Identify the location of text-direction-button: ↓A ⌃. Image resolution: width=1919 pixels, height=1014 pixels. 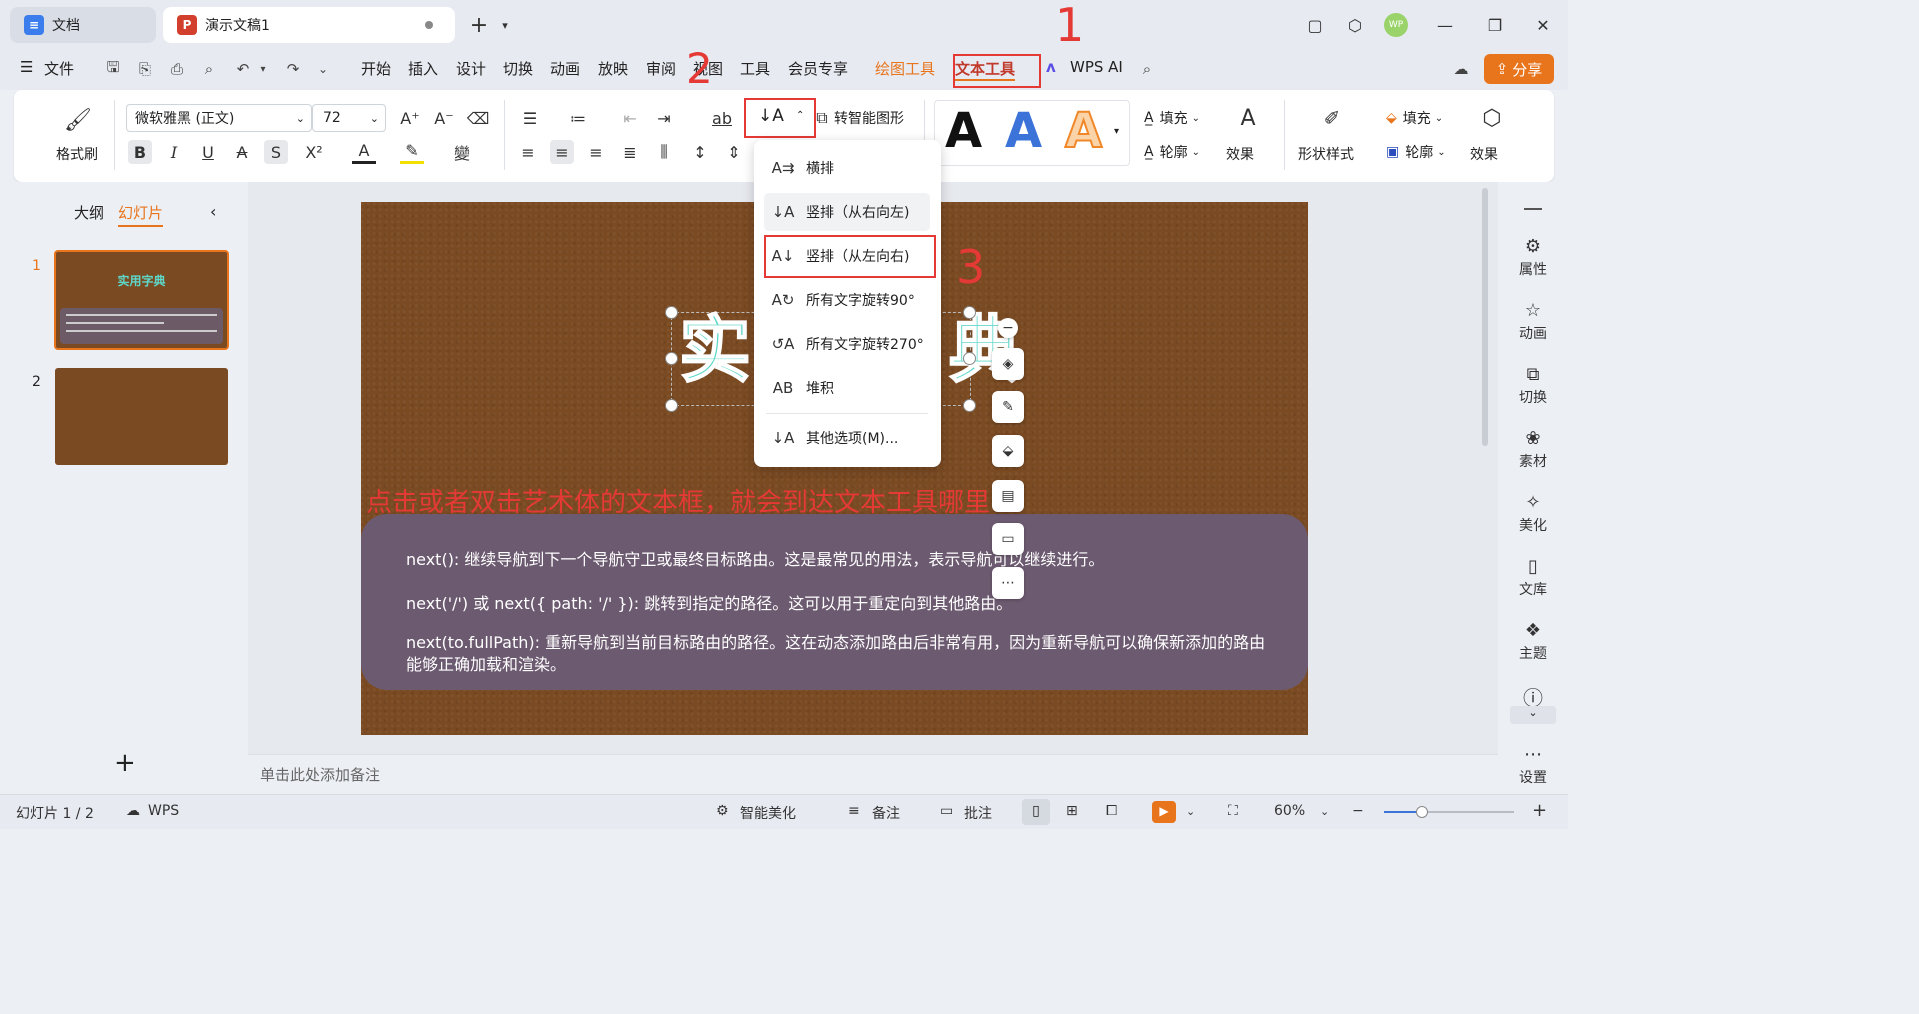
(780, 118).